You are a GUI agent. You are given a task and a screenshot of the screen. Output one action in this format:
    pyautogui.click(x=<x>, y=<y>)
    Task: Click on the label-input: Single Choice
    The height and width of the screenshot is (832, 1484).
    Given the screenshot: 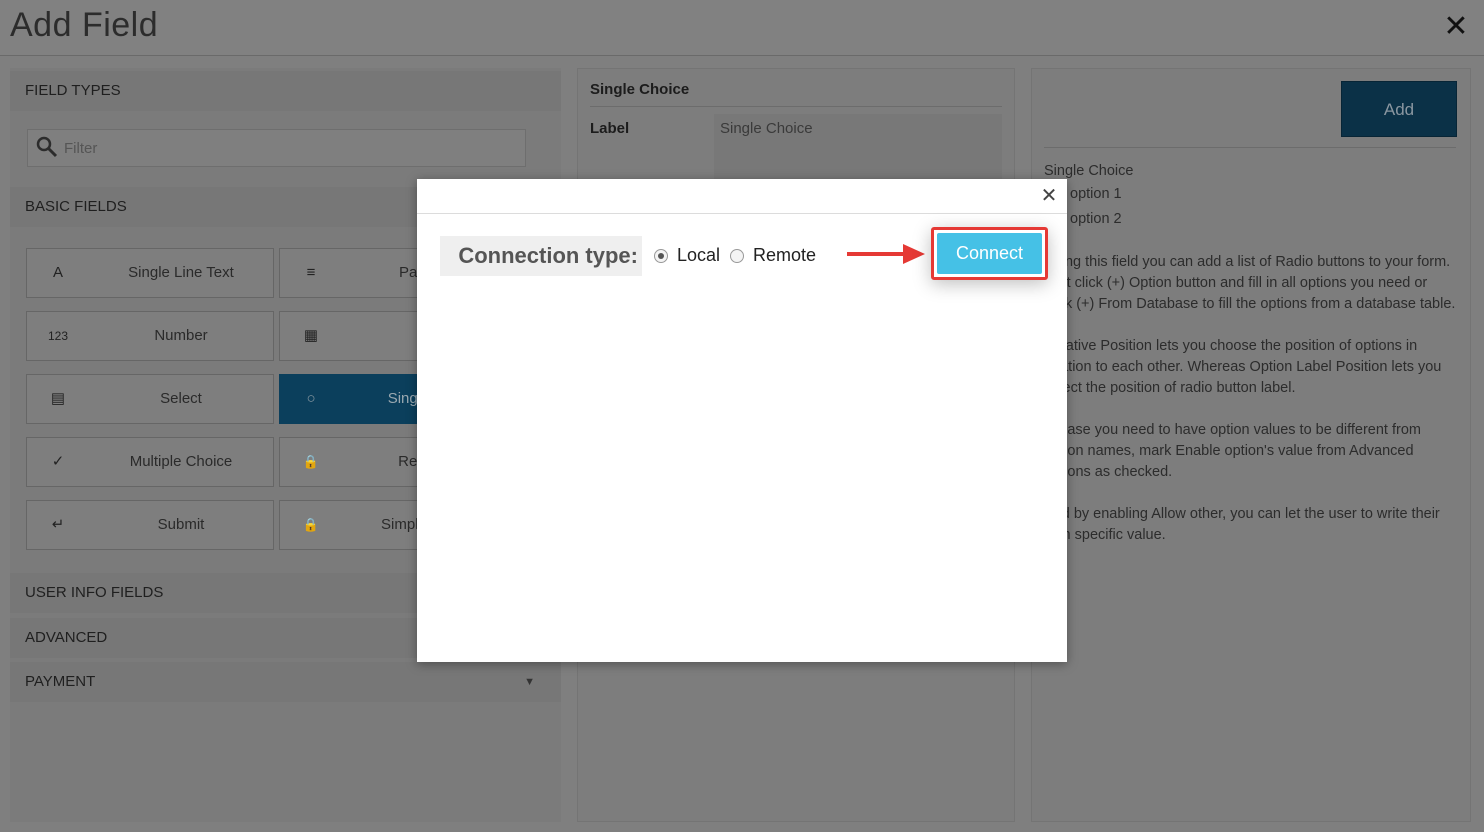 What is the action you would take?
    pyautogui.click(x=858, y=147)
    